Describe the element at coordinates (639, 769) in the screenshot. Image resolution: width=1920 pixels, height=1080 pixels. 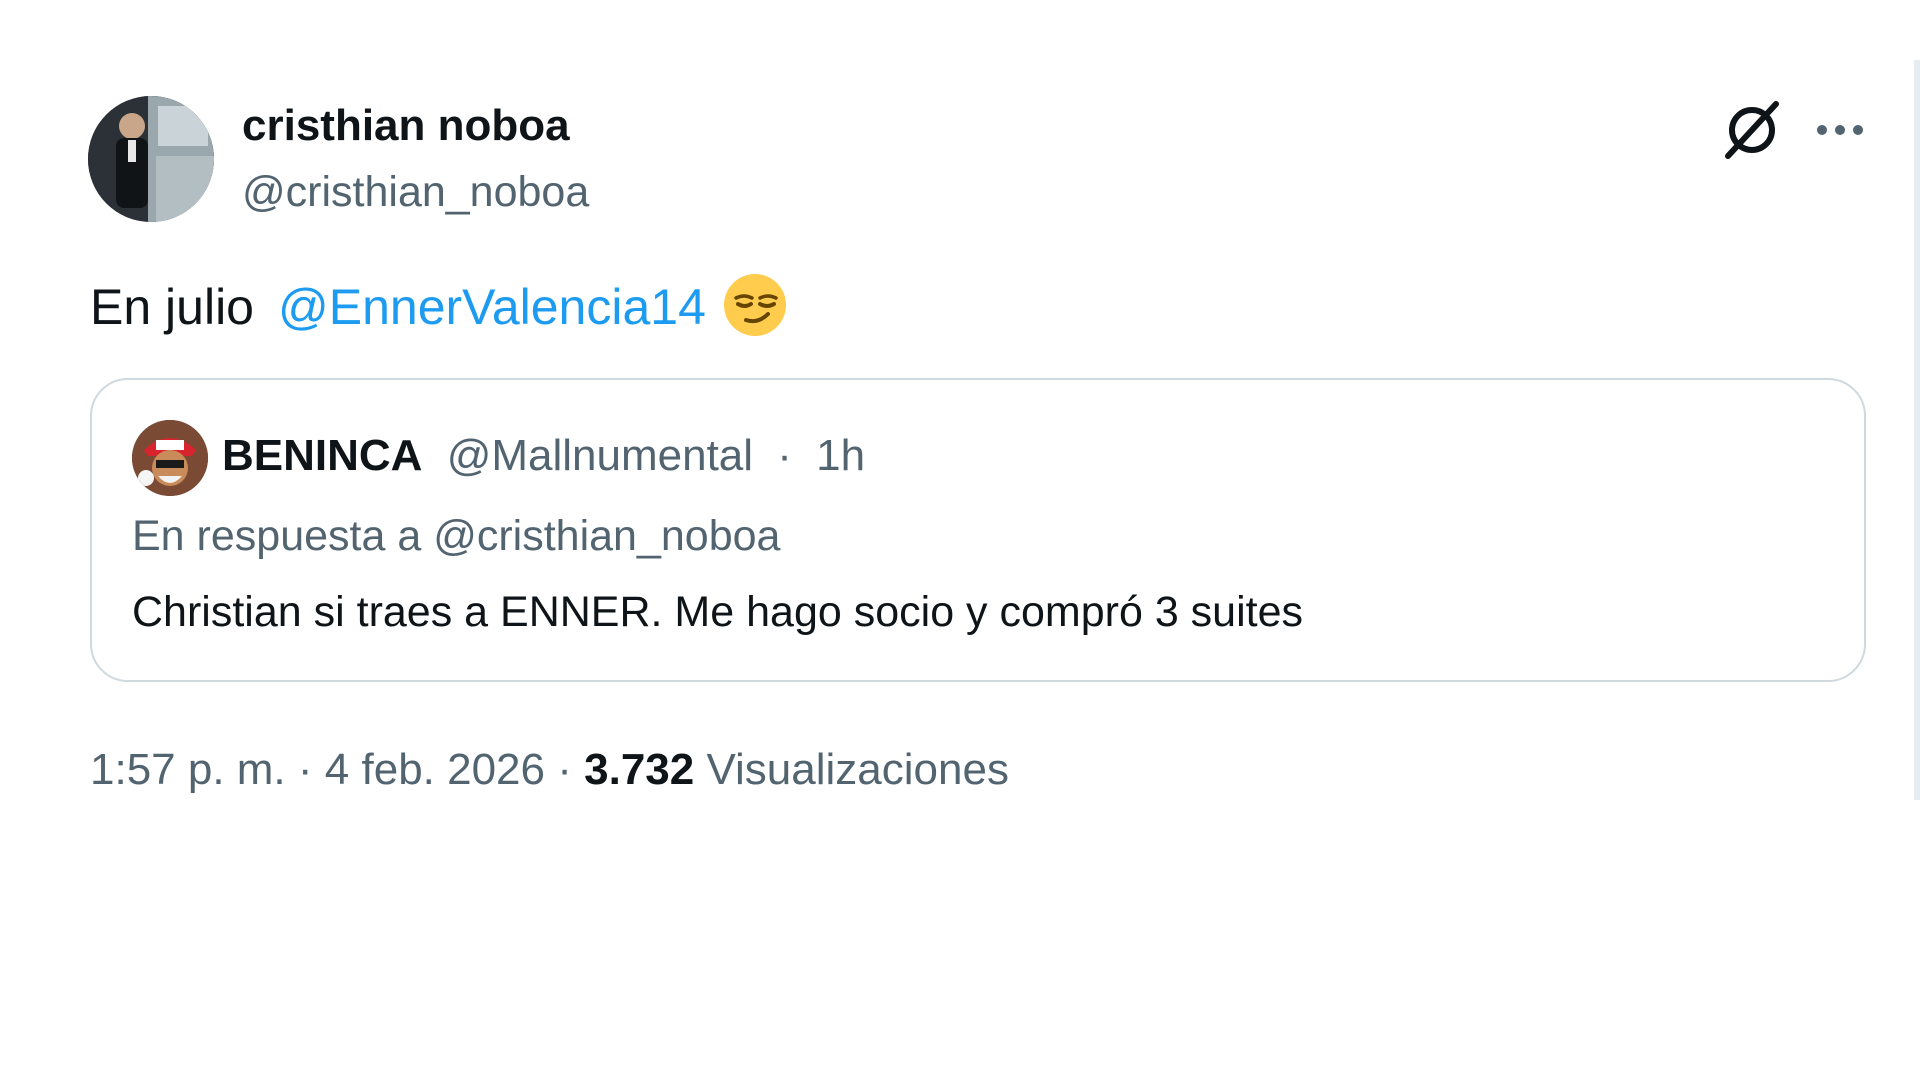
I see `views-count: 3.732` at that location.